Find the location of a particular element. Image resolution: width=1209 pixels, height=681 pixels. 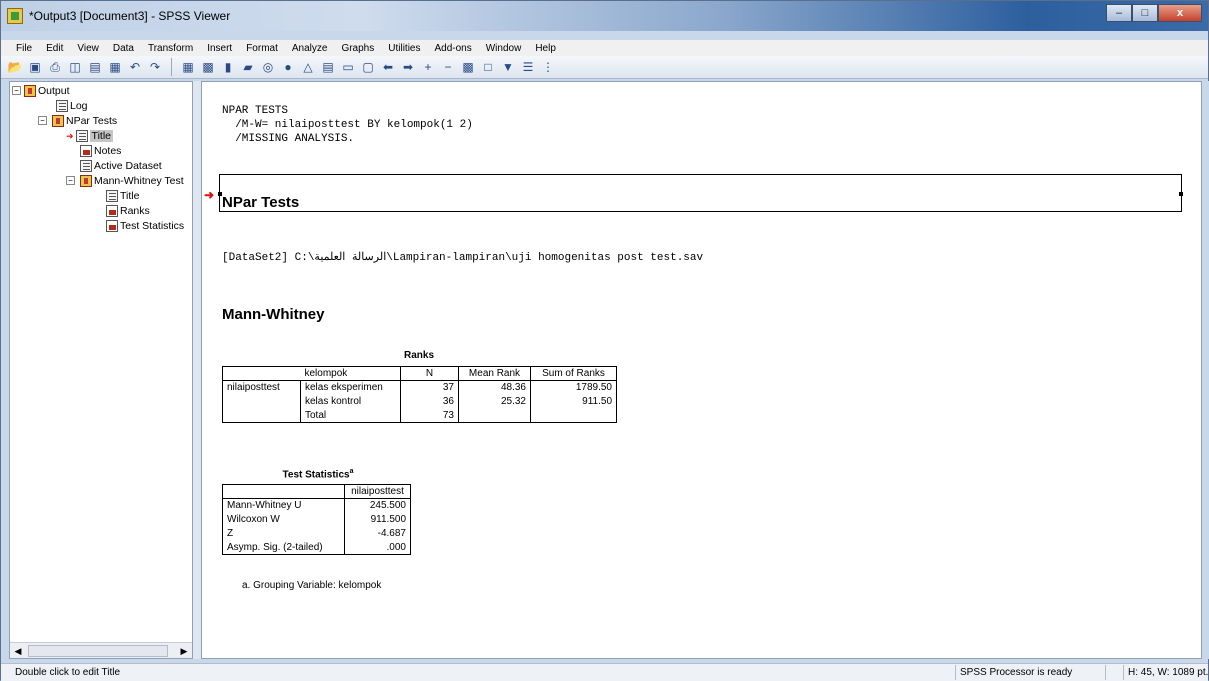

menu-transform: Transform is located at coordinates (170, 48).